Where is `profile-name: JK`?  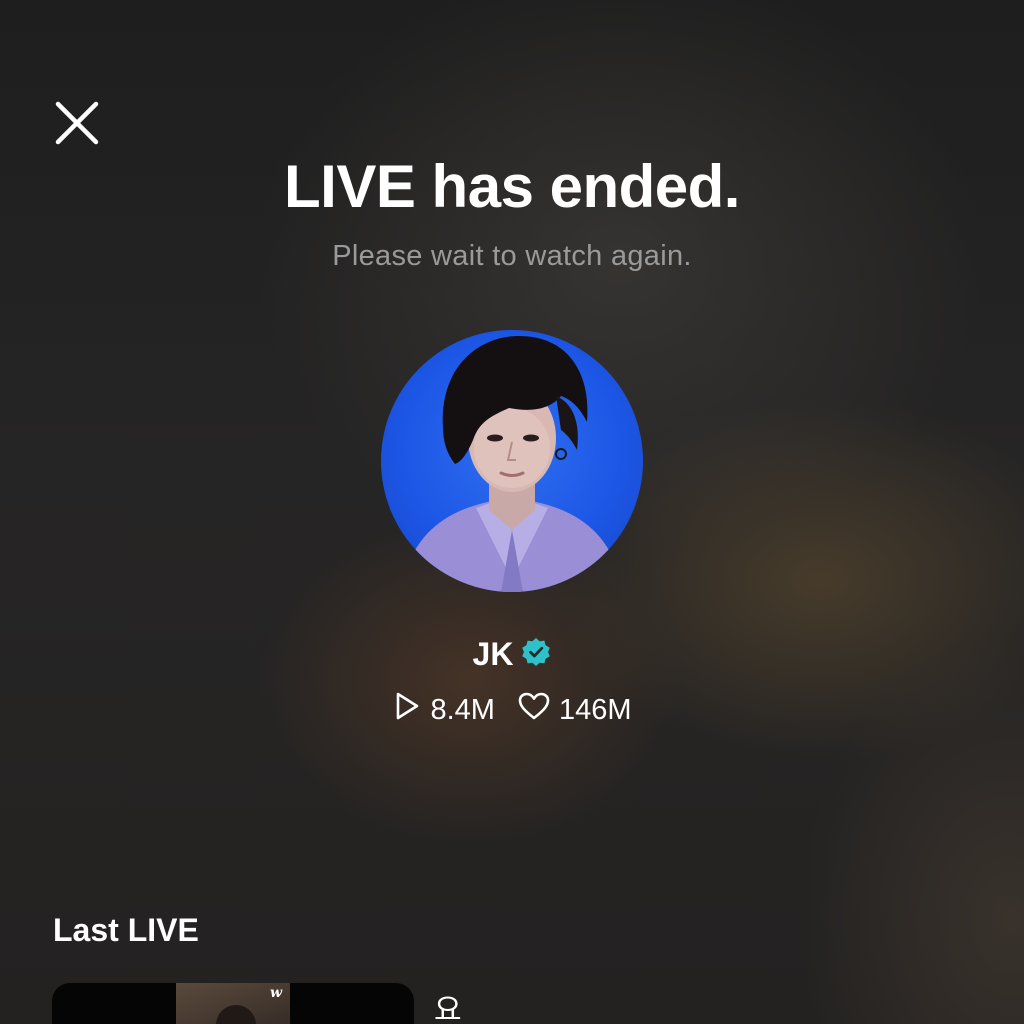 profile-name: JK is located at coordinates (493, 654).